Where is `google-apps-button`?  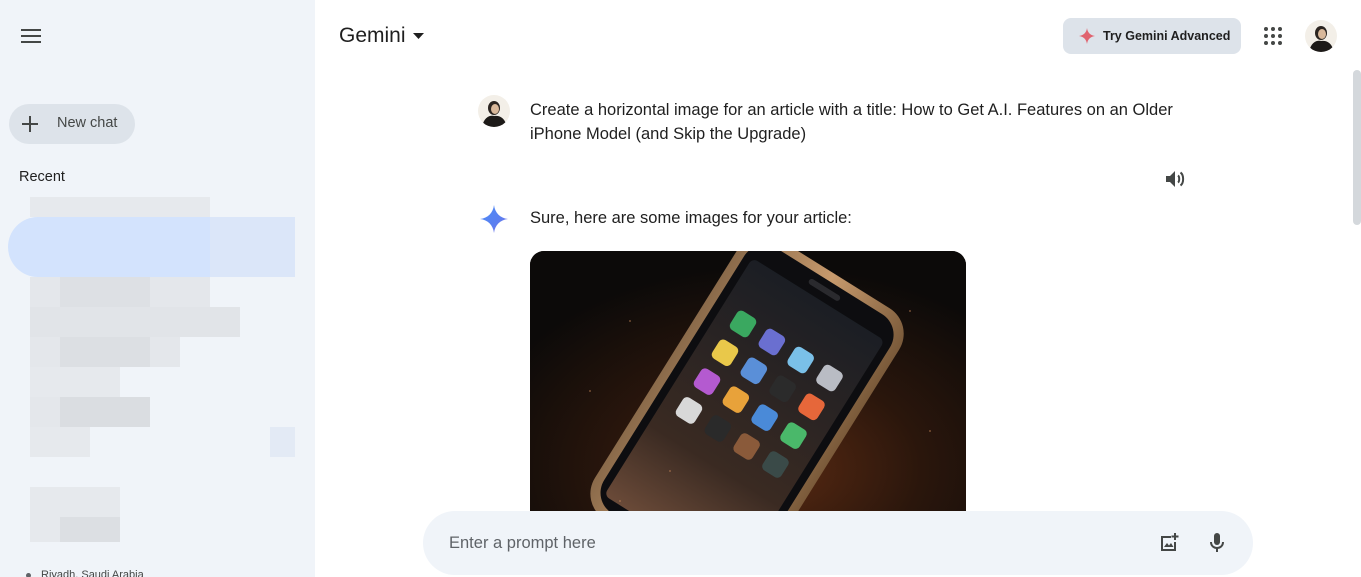 google-apps-button is located at coordinates (1273, 36).